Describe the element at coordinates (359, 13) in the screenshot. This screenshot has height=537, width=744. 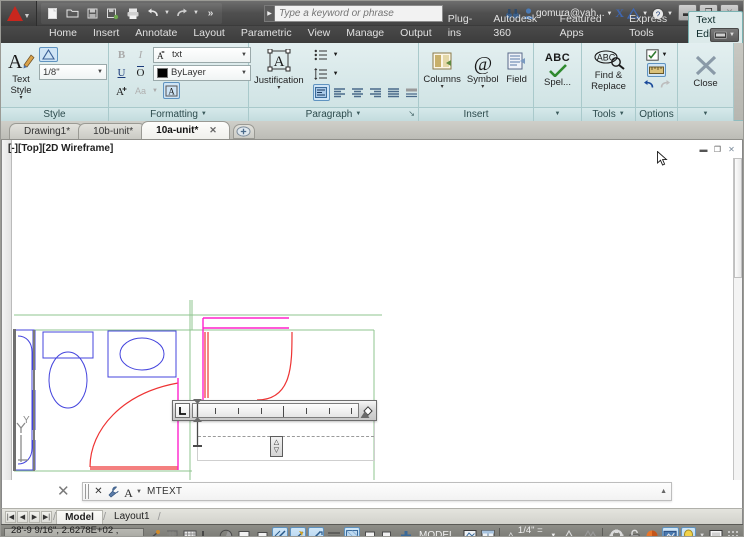
I see `search-input` at that location.